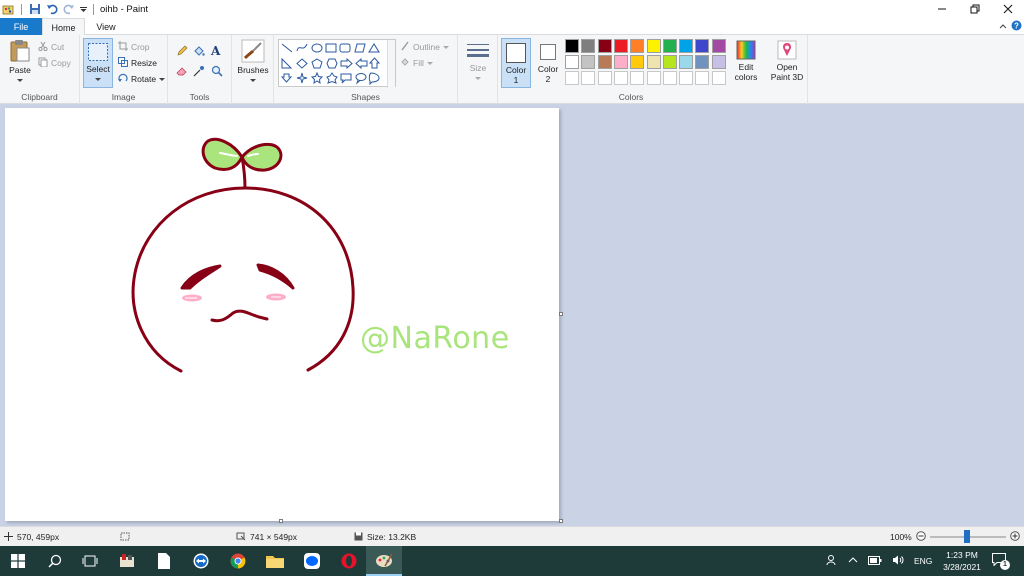  I want to click on size-button: Size, so click(478, 62).